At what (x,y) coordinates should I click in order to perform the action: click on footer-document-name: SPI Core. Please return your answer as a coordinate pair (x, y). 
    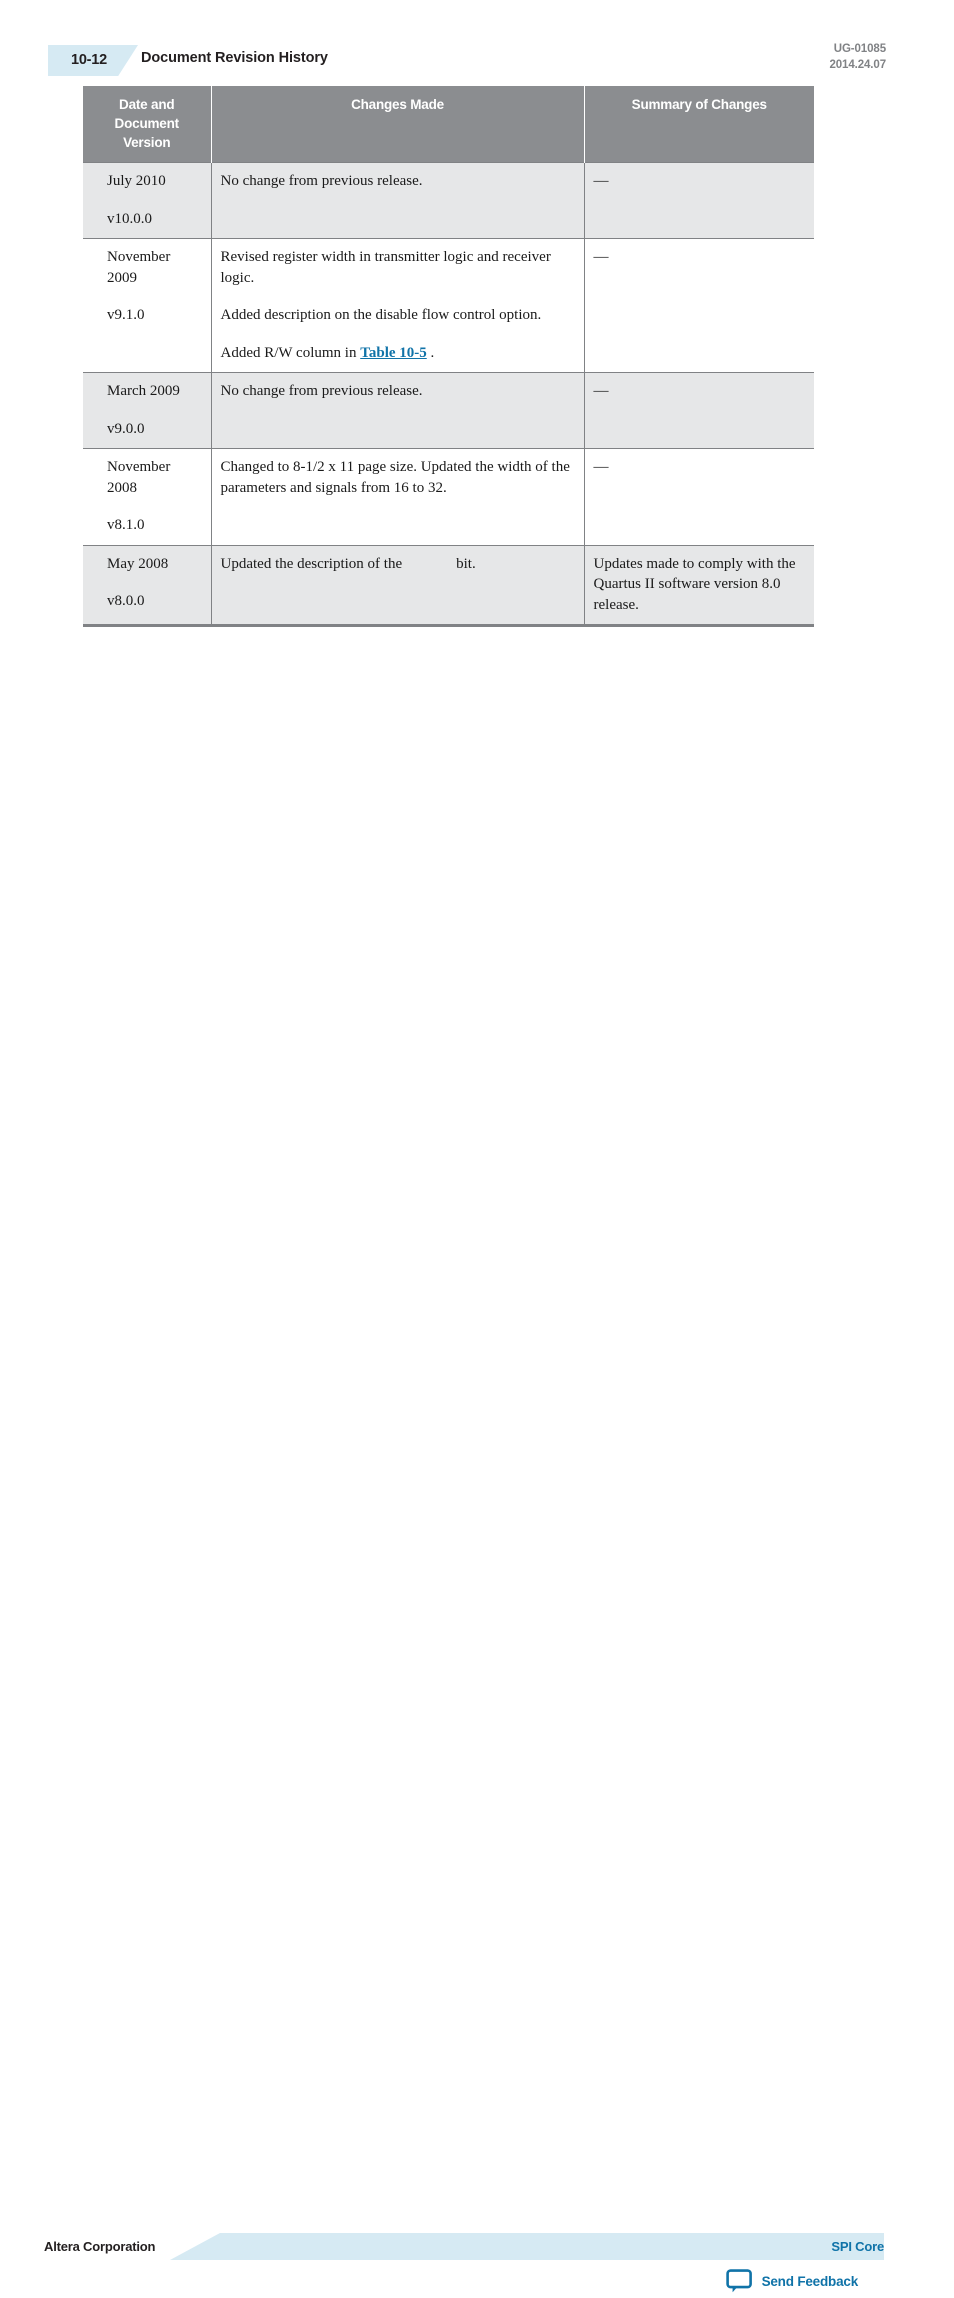
    Looking at the image, I should click on (857, 2246).